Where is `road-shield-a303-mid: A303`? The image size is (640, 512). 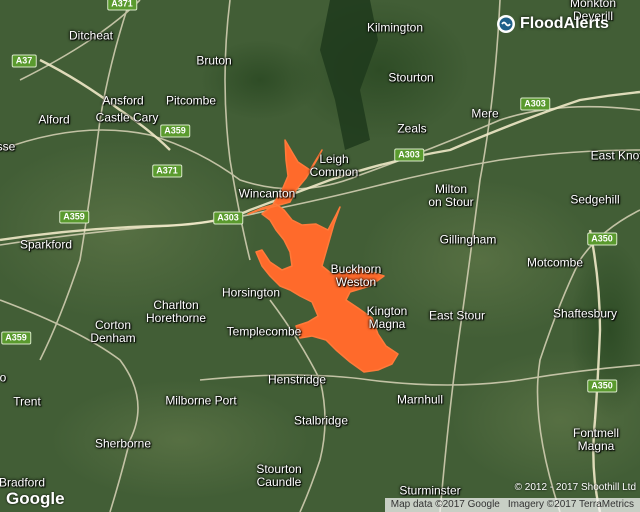 road-shield-a303-mid: A303 is located at coordinates (409, 155).